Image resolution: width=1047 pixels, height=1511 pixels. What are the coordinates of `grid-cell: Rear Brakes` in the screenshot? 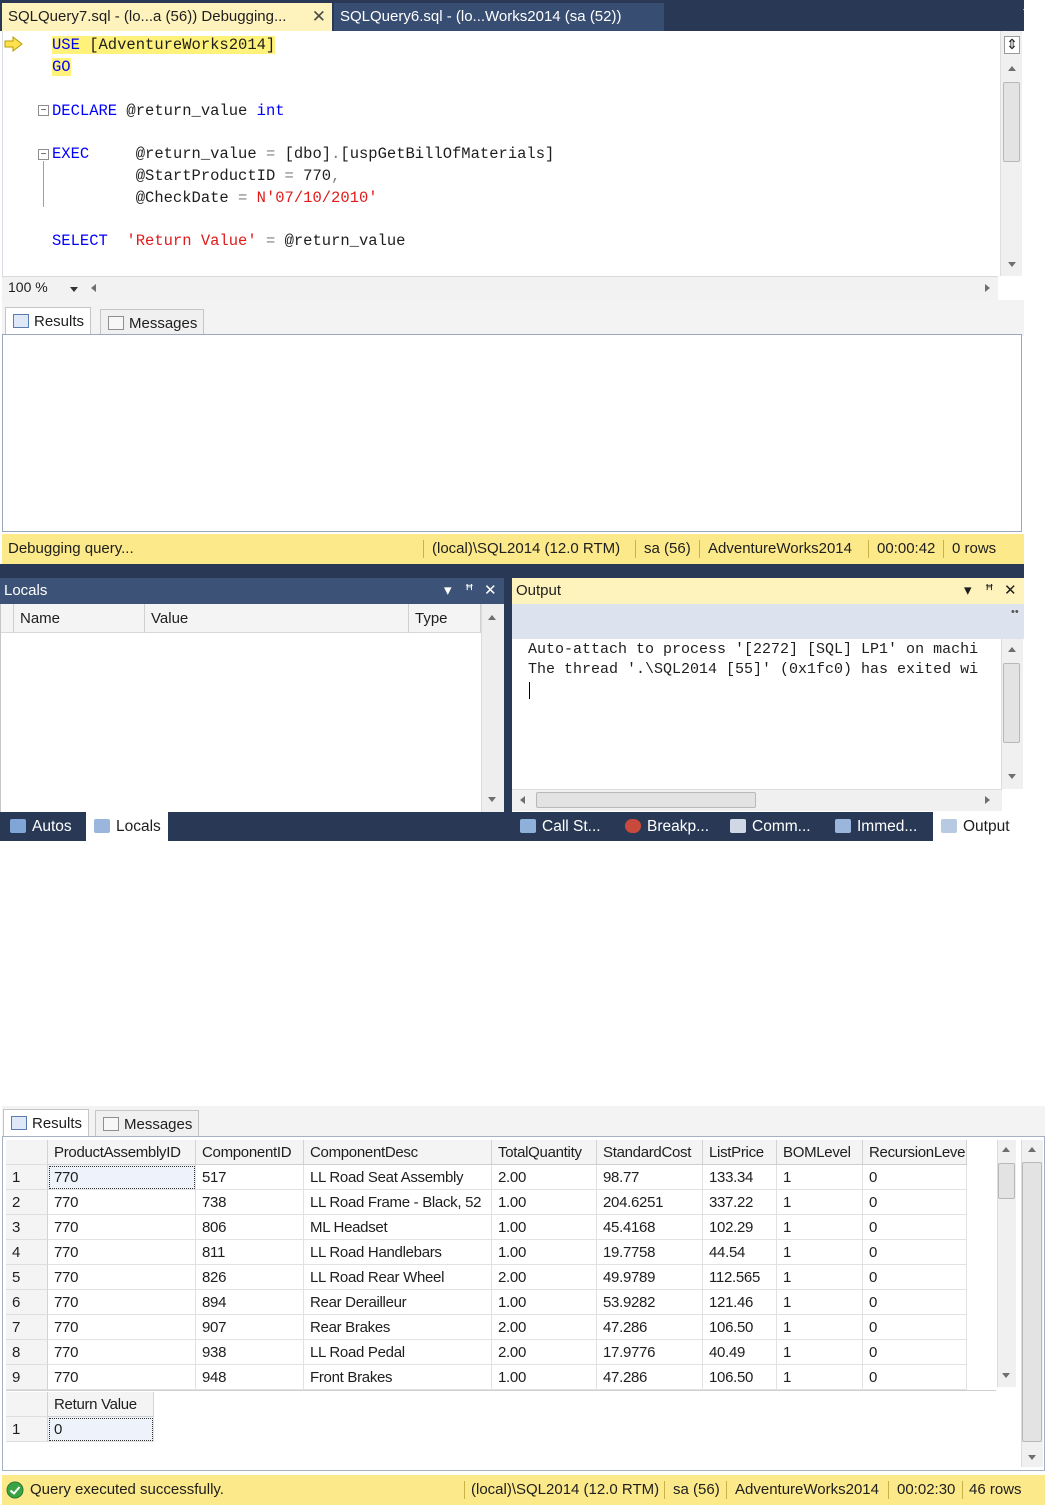 It's located at (398, 1327).